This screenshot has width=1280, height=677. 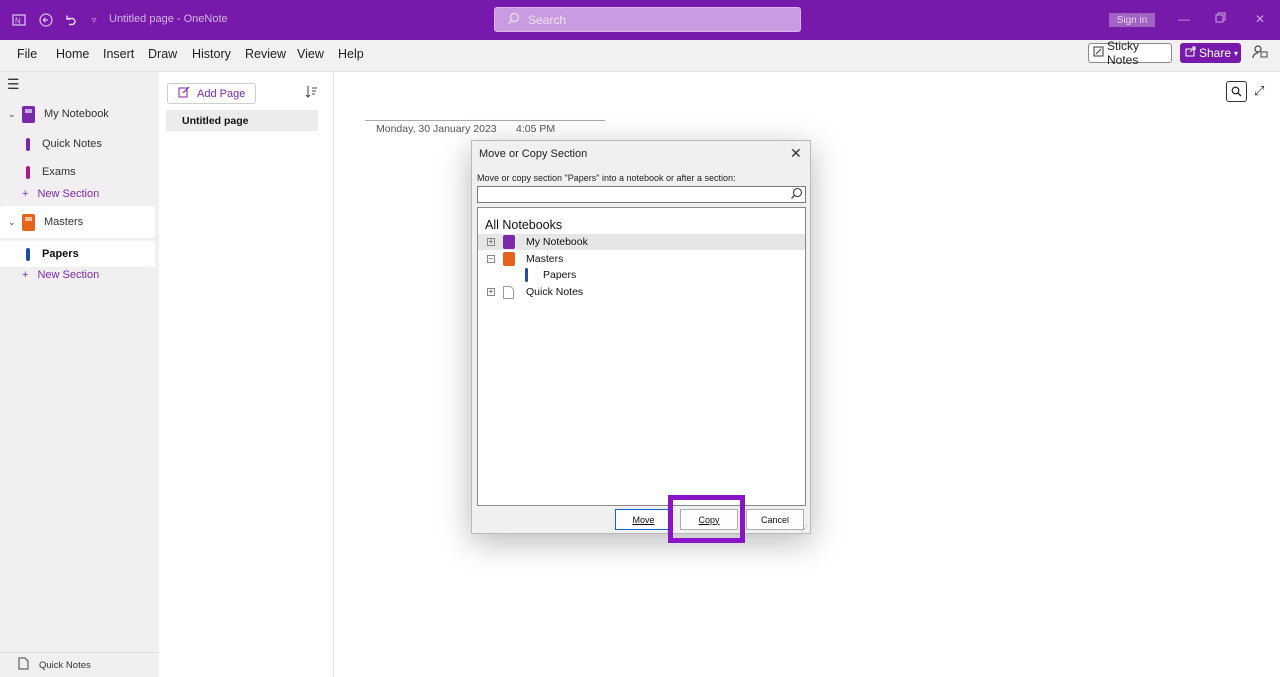 I want to click on add-page-icon, so click(x=184, y=93).